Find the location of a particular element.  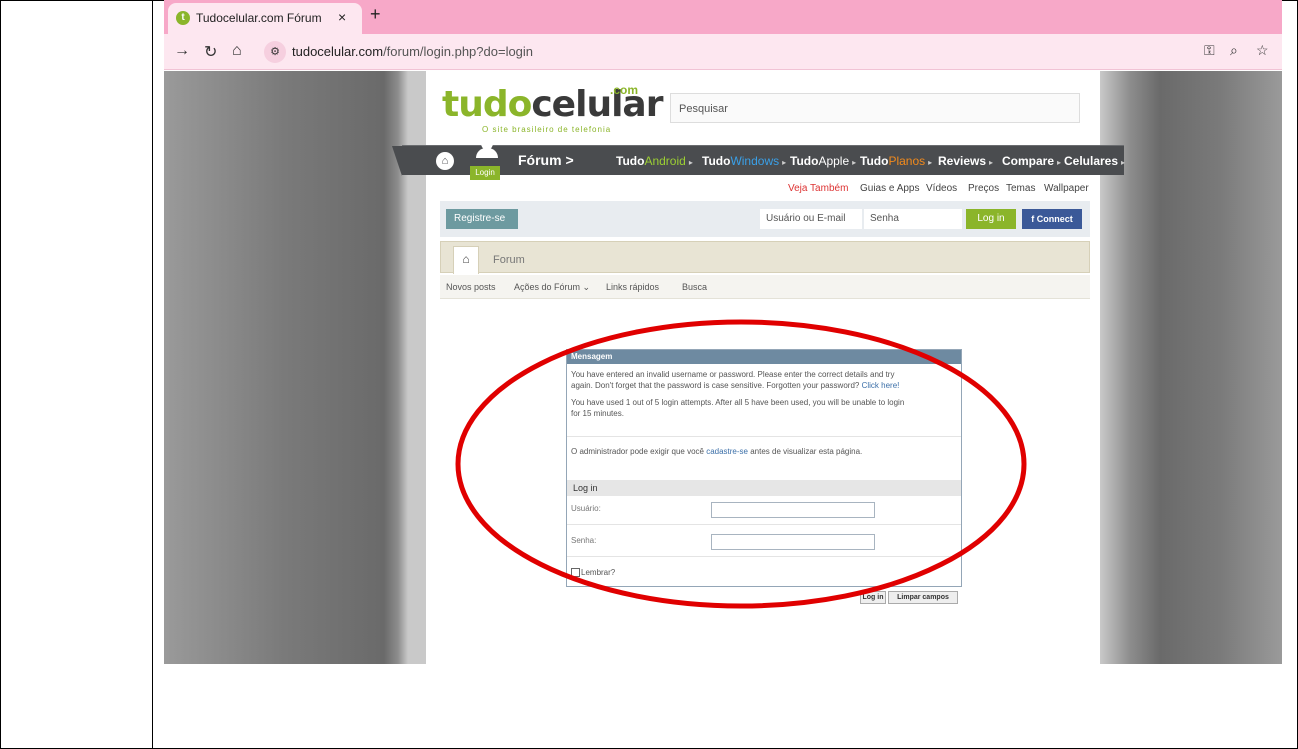

action-links-rapidos: Links rápidos is located at coordinates (632, 287).